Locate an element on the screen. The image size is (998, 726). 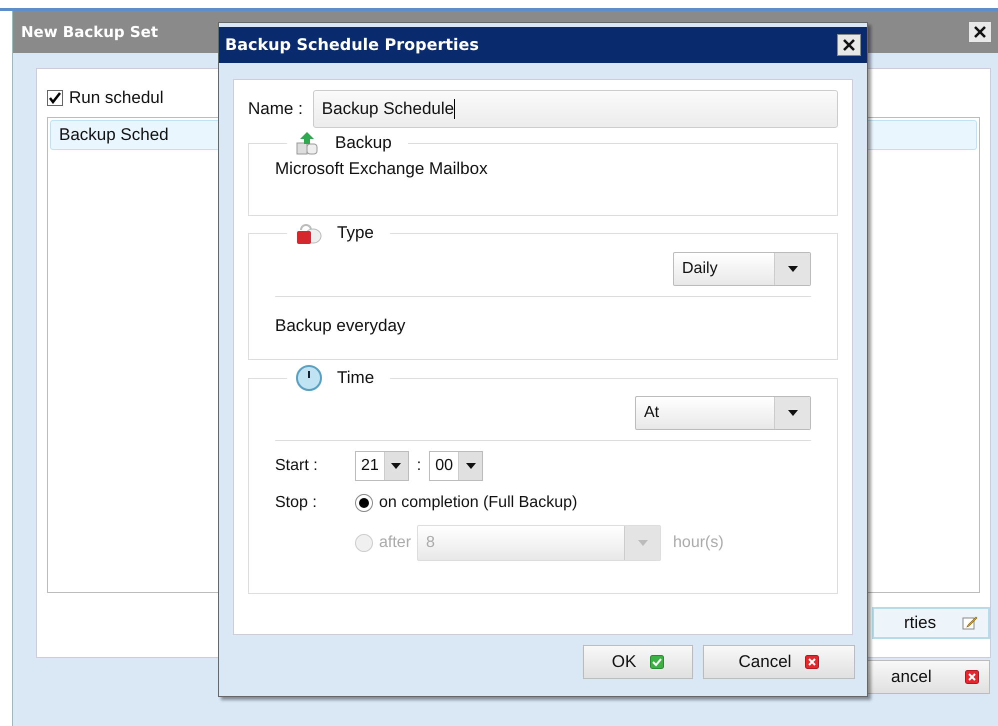
minute-dropdown: 00 is located at coordinates (456, 466).